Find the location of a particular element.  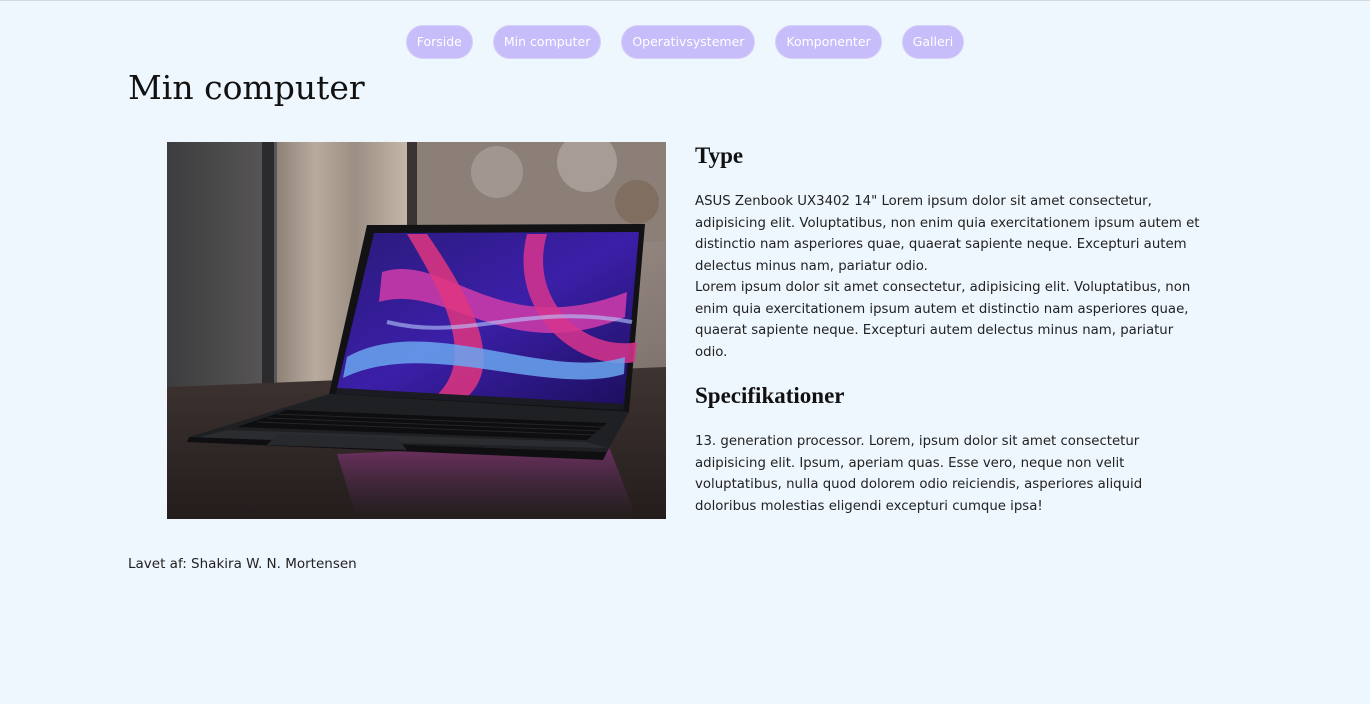

nav-operativsystemer-button: Operativsystemer is located at coordinates (688, 42).